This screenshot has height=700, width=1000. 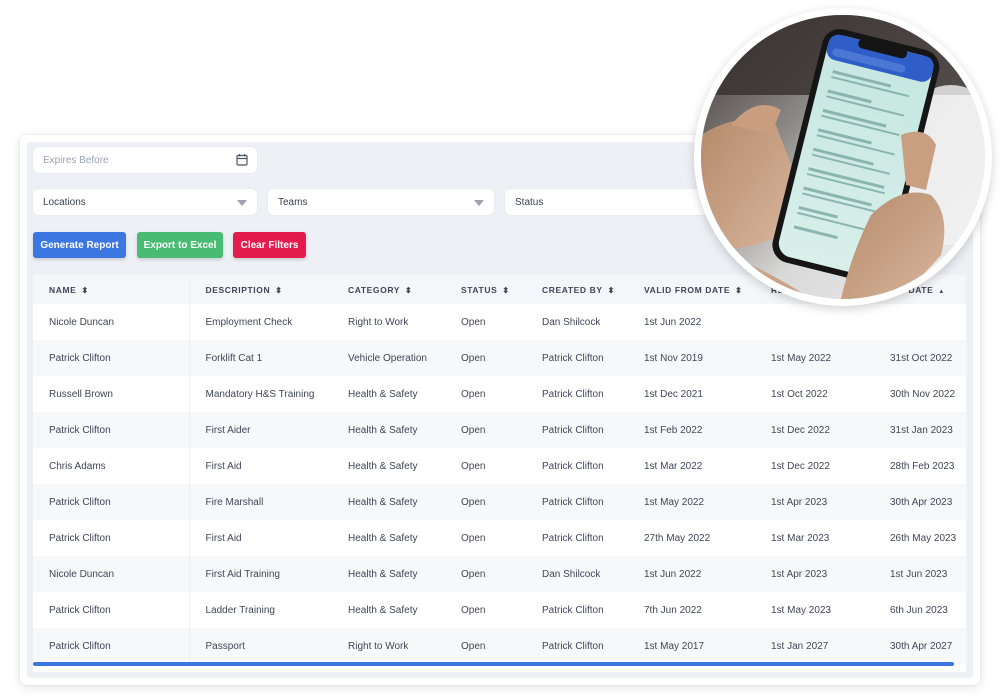 I want to click on column-header: CREATED BY ⬍, so click(x=577, y=289).